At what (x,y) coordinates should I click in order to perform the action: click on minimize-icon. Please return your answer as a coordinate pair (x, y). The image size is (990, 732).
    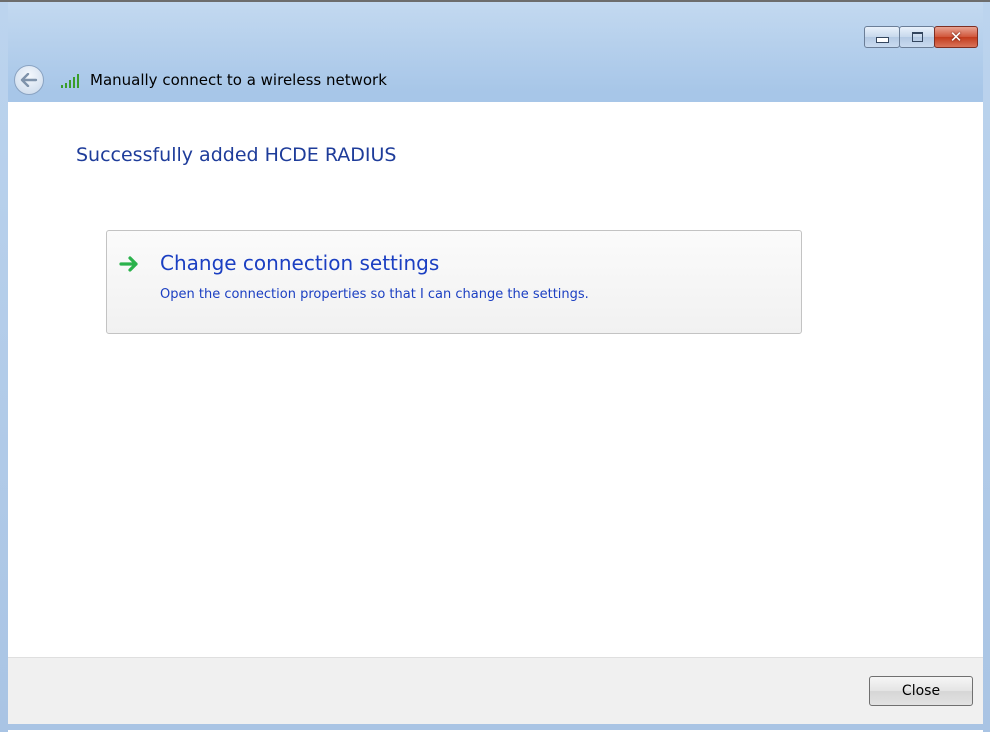
    Looking at the image, I should click on (882, 40).